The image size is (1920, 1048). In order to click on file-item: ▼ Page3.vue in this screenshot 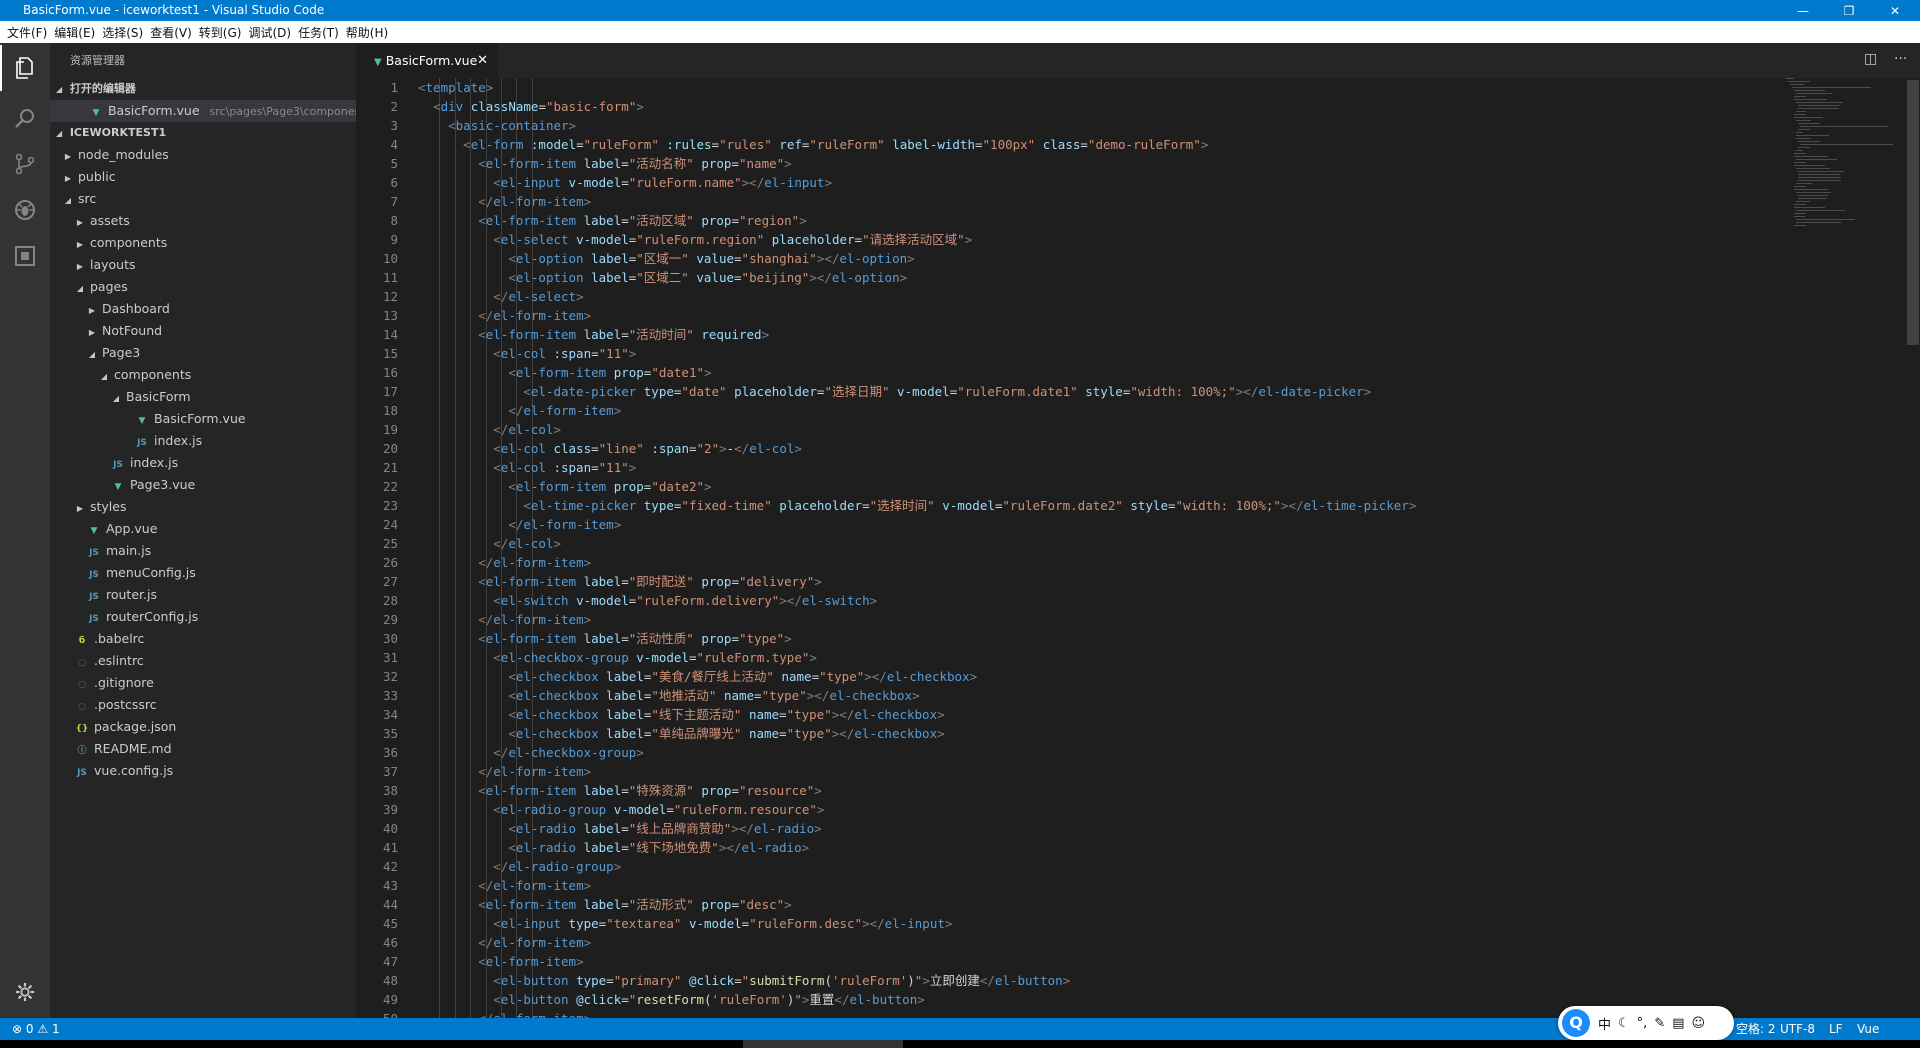, I will do `click(203, 485)`.